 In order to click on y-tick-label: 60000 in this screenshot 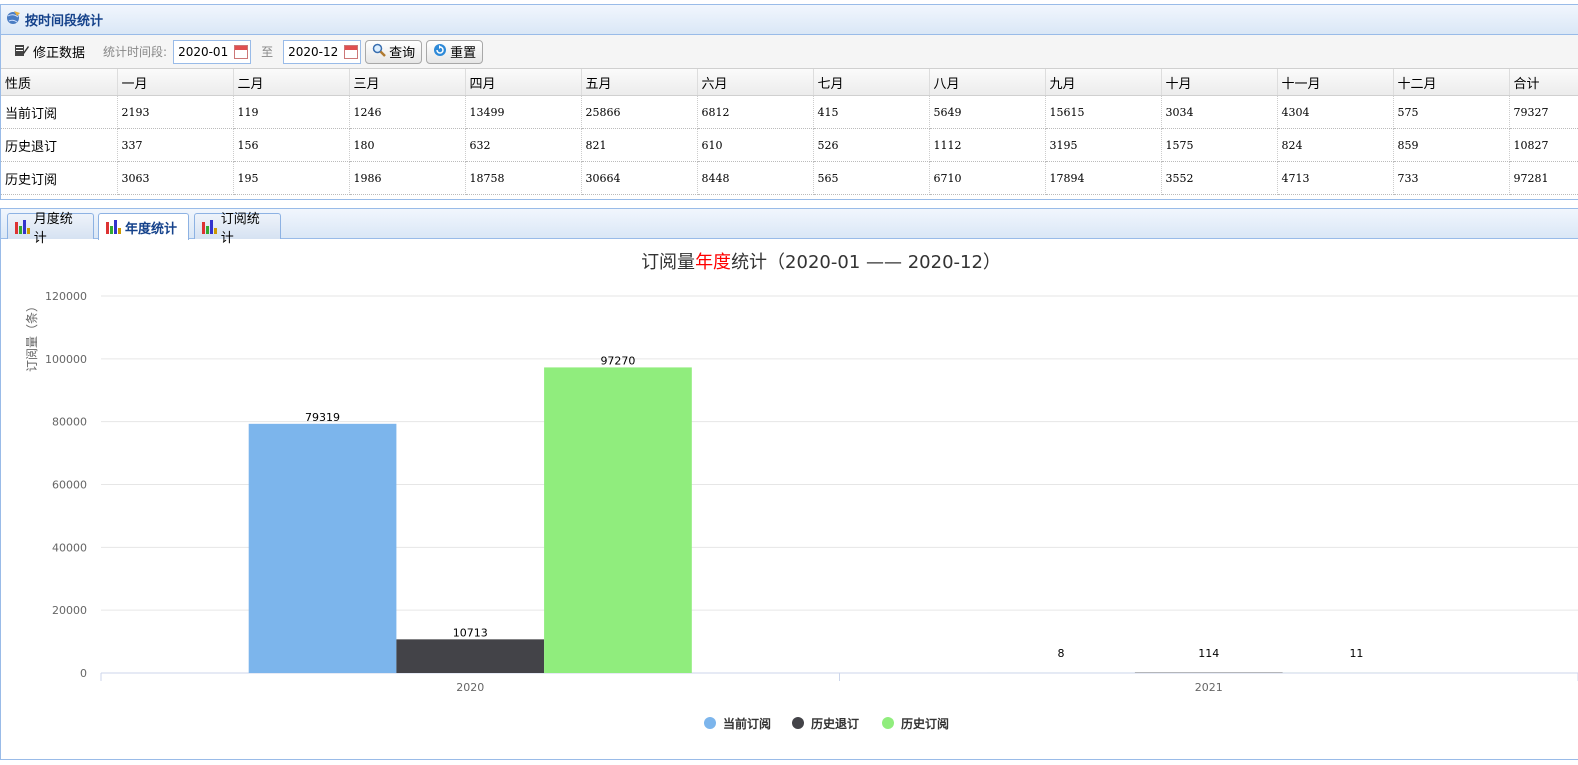, I will do `click(69, 485)`.